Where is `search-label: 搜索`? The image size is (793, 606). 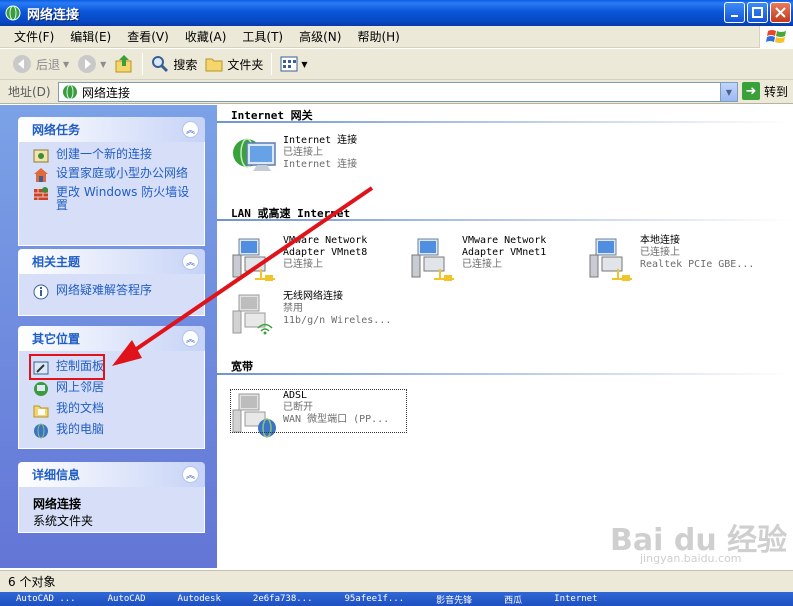
search-label: 搜索 is located at coordinates (185, 64).